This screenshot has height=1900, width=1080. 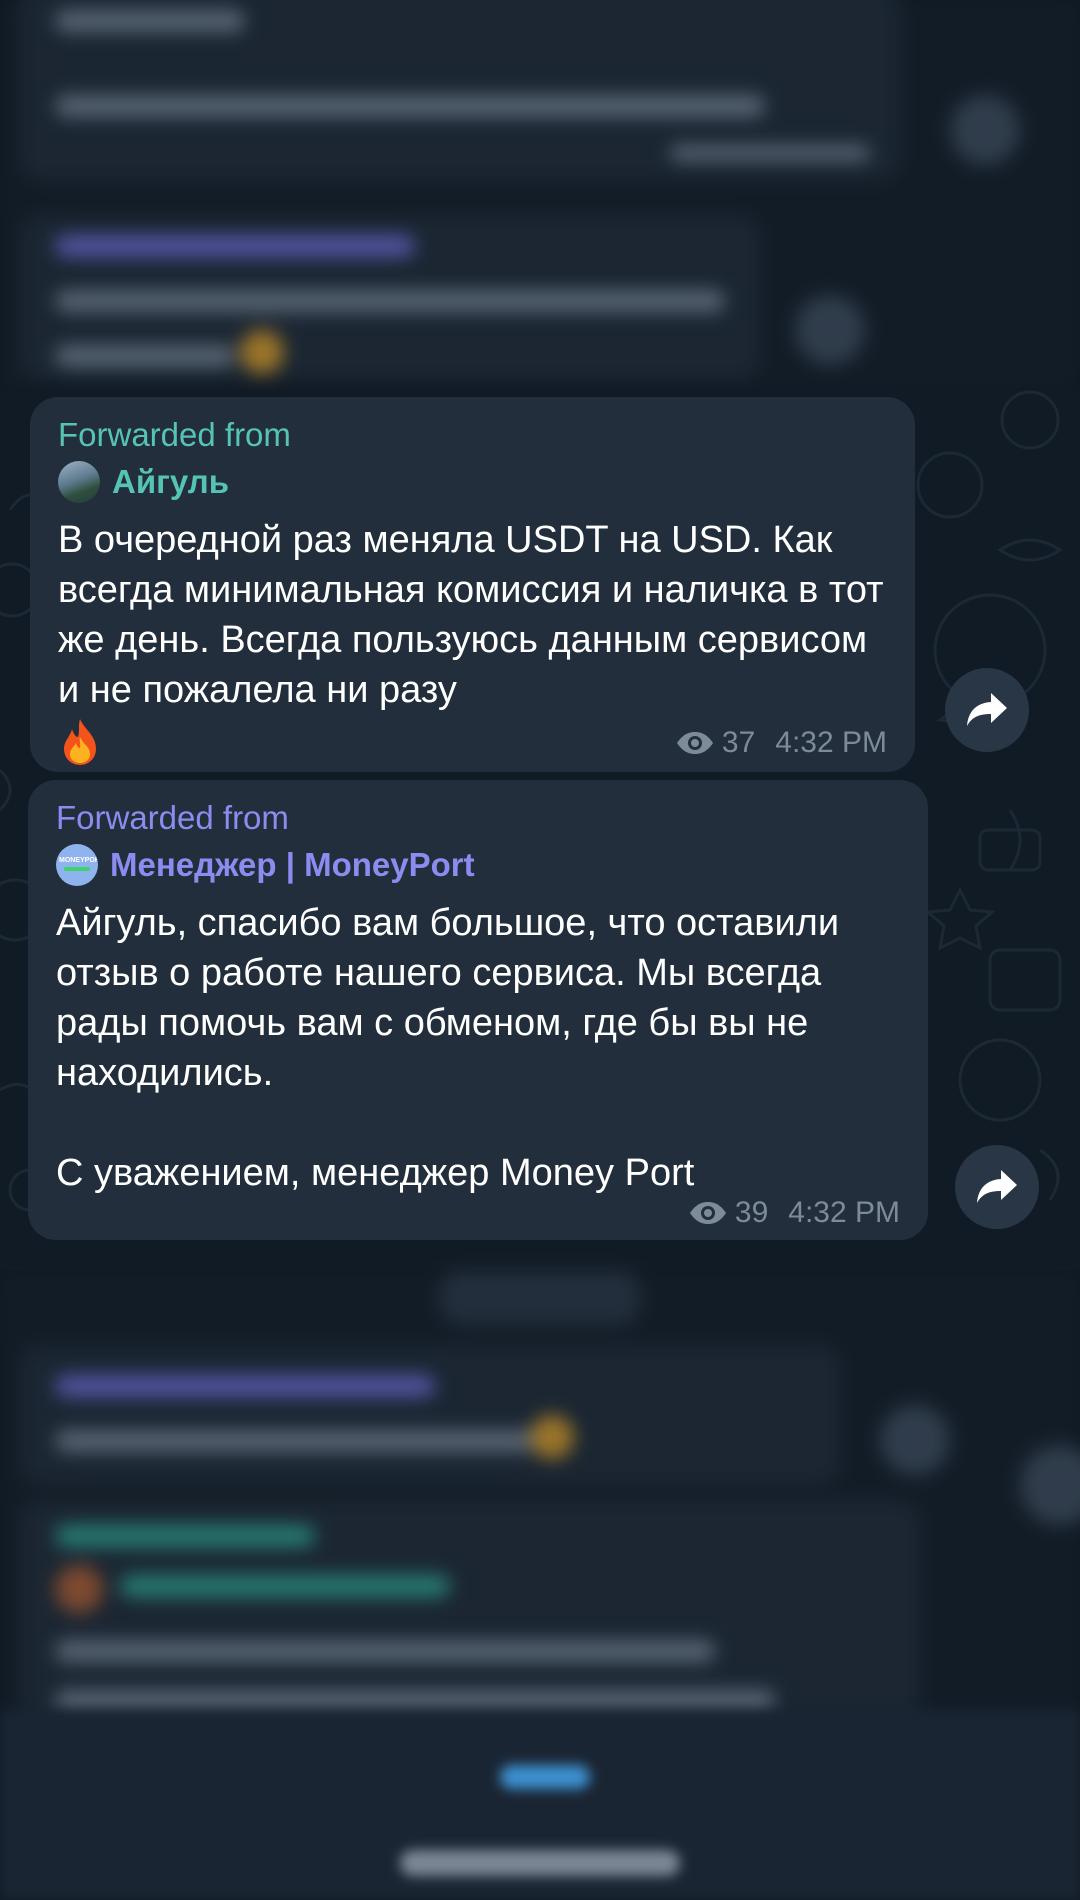 I want to click on message-signature: С уважением, менеджер Money Port, so click(x=375, y=1173).